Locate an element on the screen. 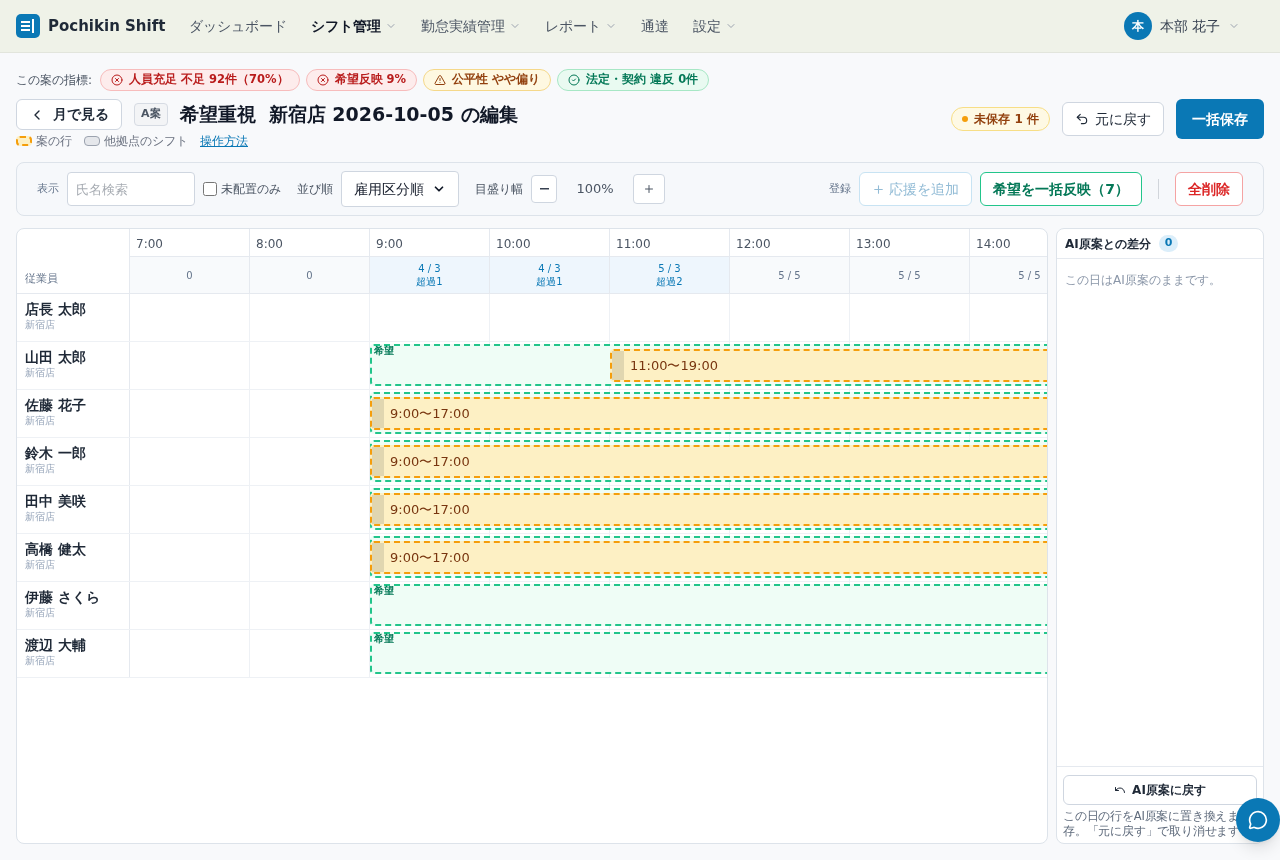 This screenshot has height=860, width=1280. shift-time: 11:00〜19:00 is located at coordinates (674, 365).